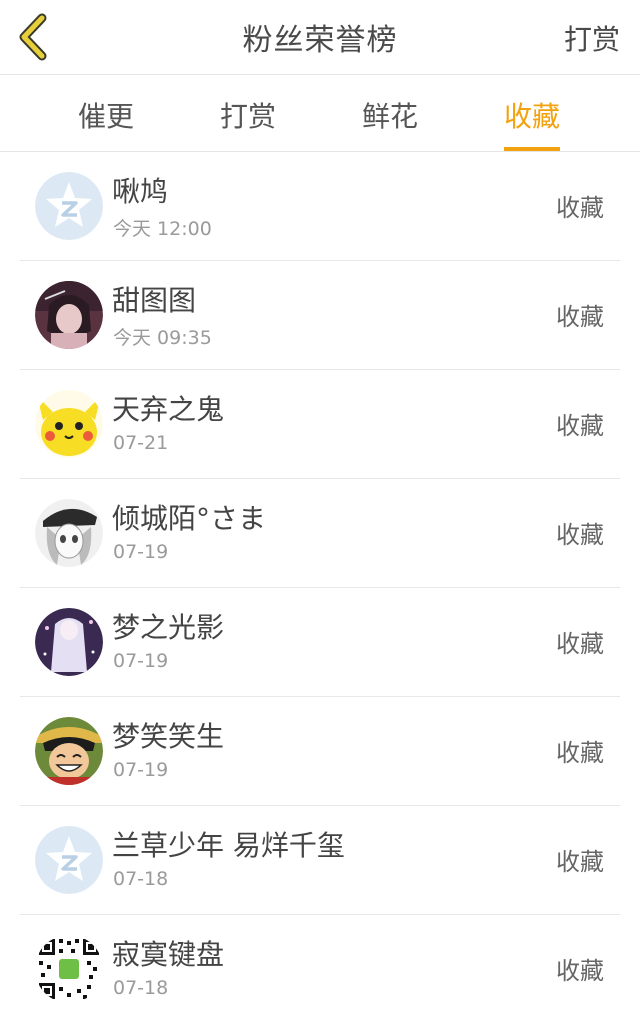 This screenshot has height=1023, width=640. What do you see at coordinates (320, 533) in the screenshot?
I see `list-item: 倾城陌°さま 07-19 收藏` at bounding box center [320, 533].